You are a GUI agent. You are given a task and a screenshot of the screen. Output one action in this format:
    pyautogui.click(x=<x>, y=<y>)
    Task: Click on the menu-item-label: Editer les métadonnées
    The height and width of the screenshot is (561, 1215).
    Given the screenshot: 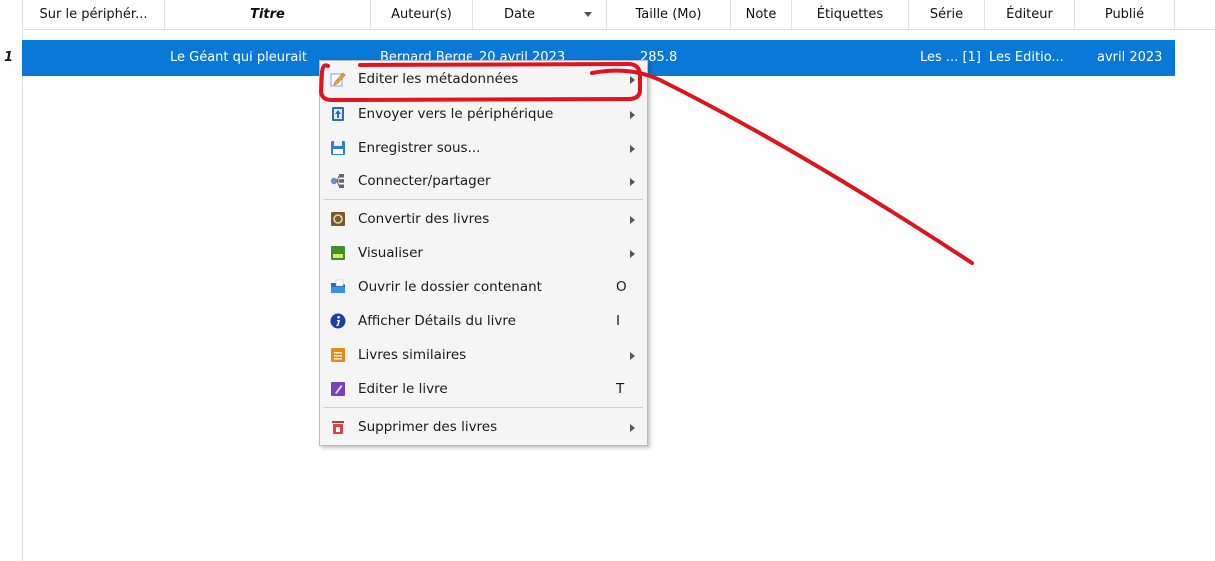 What is the action you would take?
    pyautogui.click(x=438, y=79)
    